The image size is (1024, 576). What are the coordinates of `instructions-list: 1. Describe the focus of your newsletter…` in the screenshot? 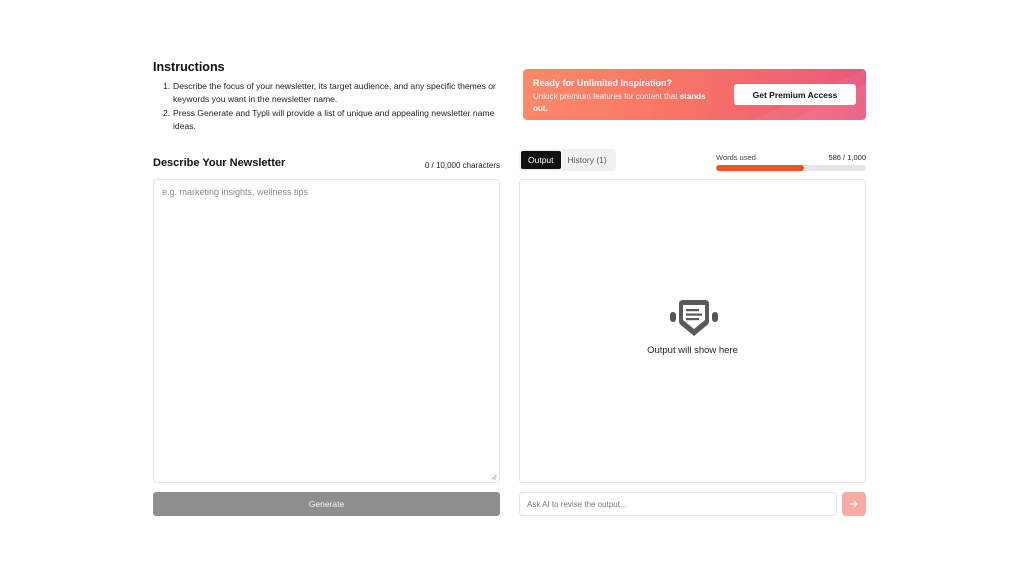 It's located at (328, 106).